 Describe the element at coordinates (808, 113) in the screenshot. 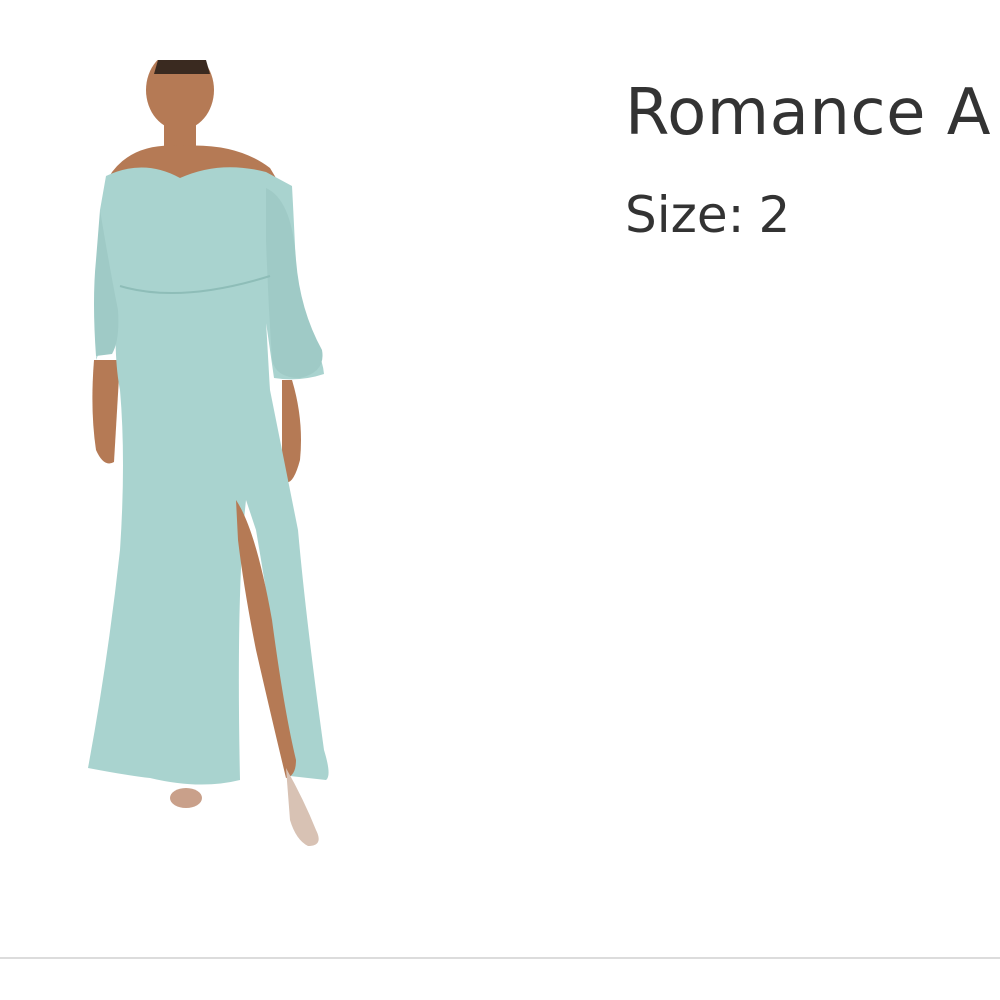

I see `product-title: Romance A` at that location.